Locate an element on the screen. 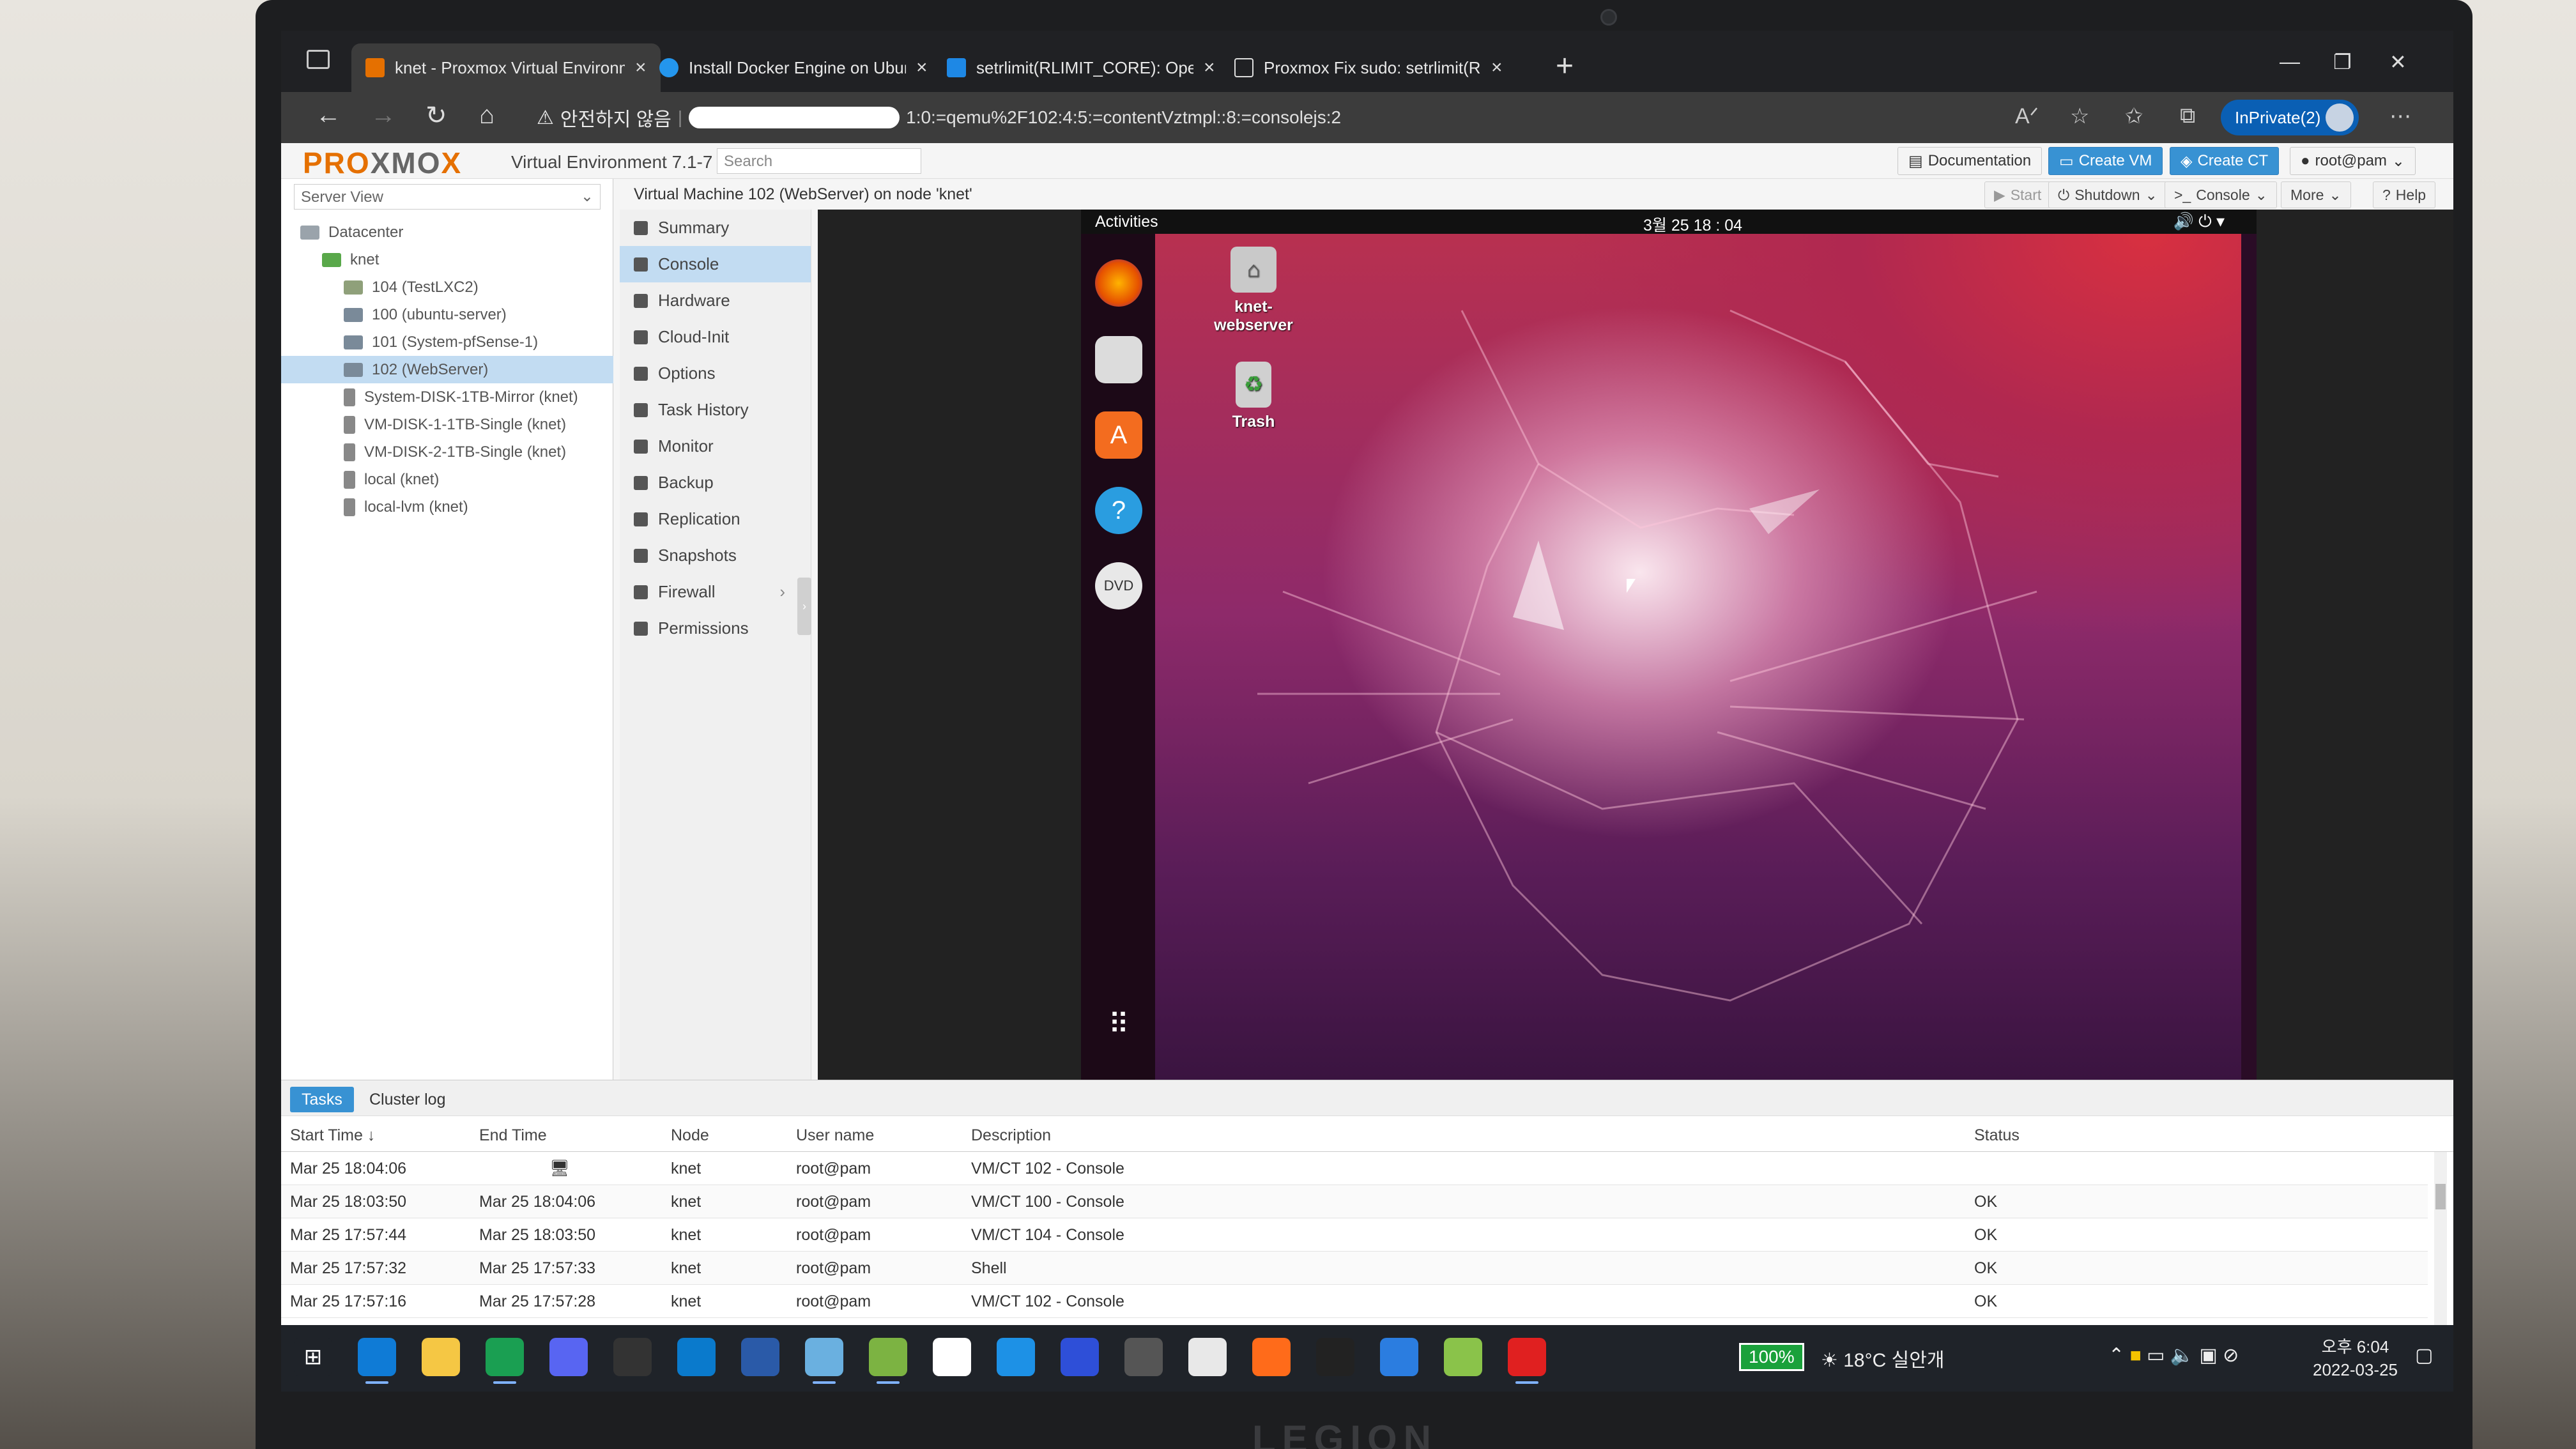 The height and width of the screenshot is (1449, 2576). reload-icon: ↻ is located at coordinates (436, 115).